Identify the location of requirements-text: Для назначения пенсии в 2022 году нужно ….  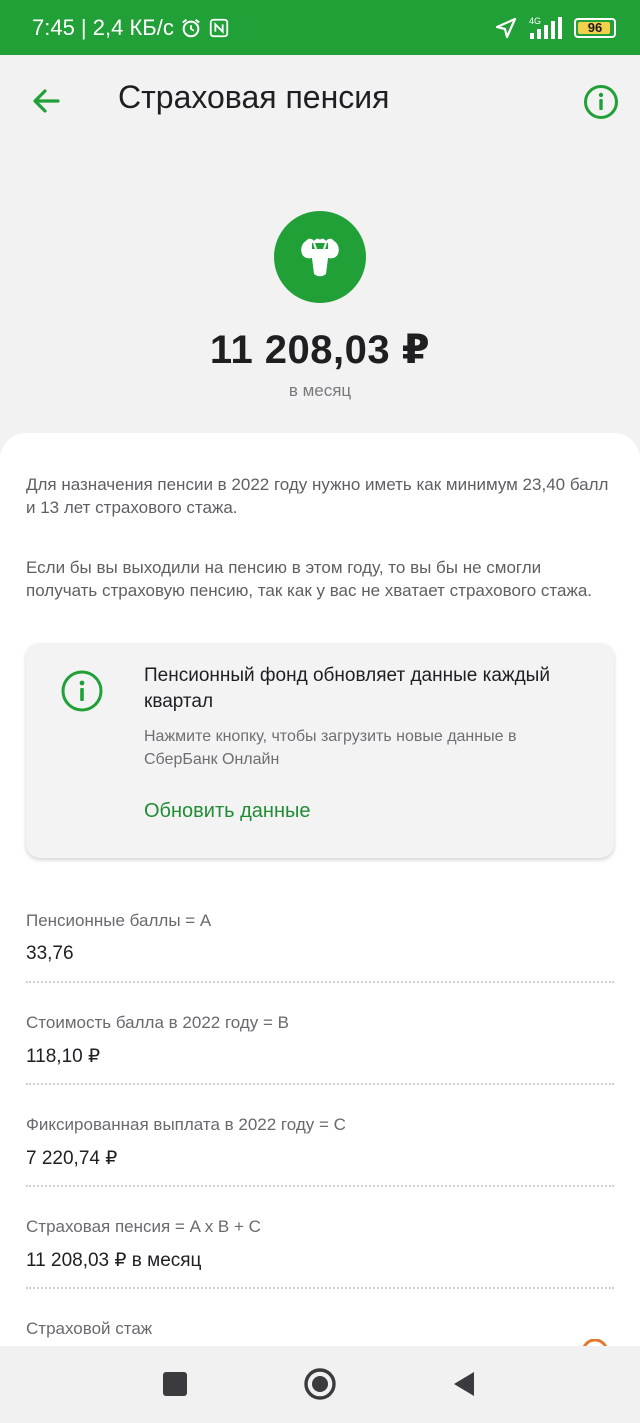
(317, 496).